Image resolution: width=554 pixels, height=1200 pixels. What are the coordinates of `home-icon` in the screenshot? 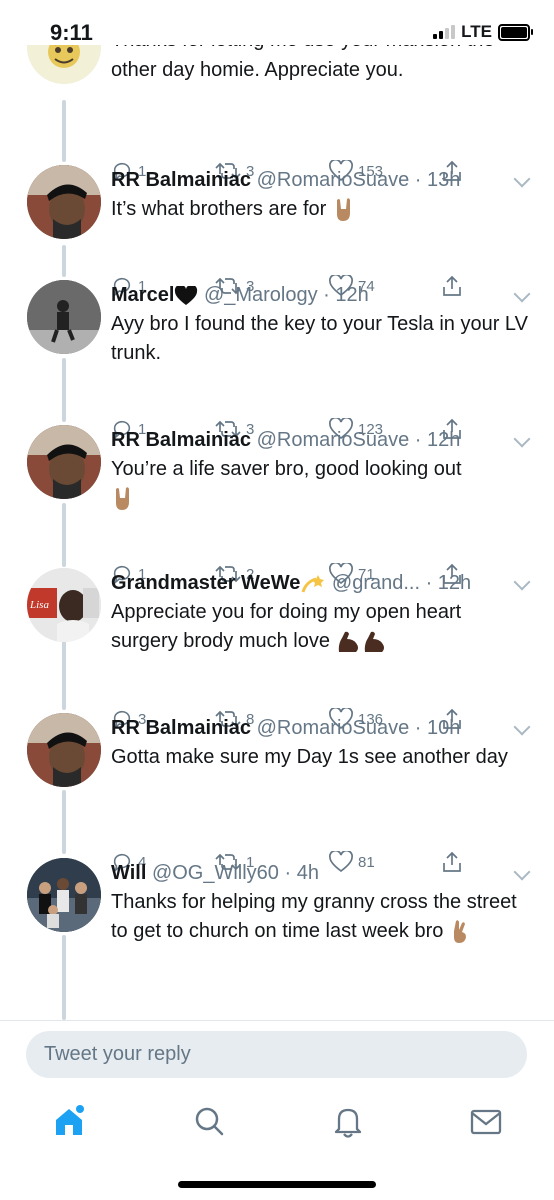 It's located at (70, 1120).